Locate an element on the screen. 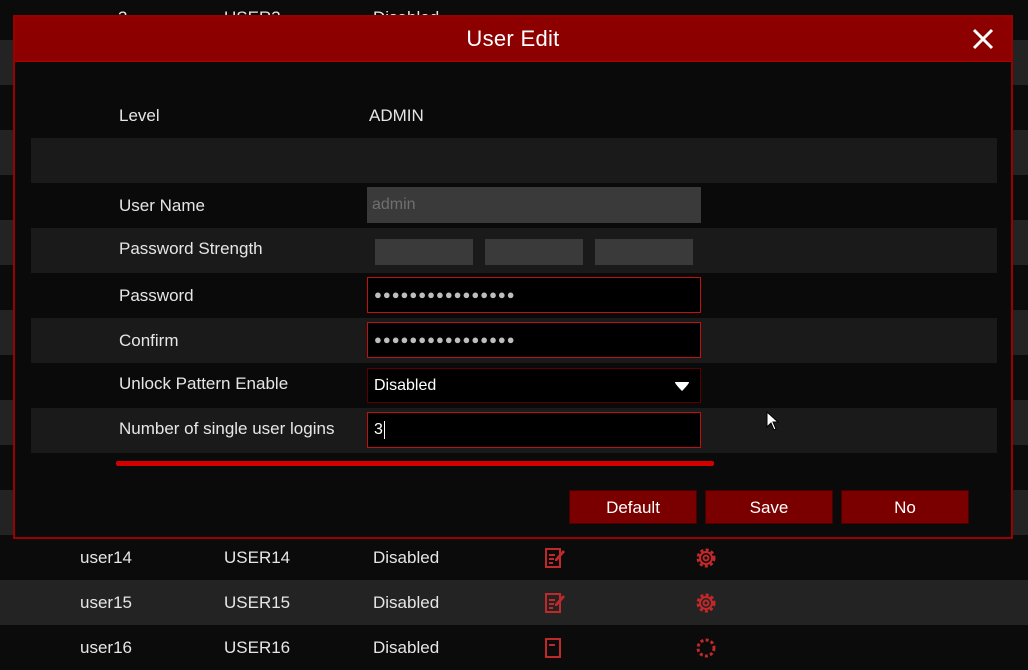  mouse-cursor-icon is located at coordinates (773, 421).